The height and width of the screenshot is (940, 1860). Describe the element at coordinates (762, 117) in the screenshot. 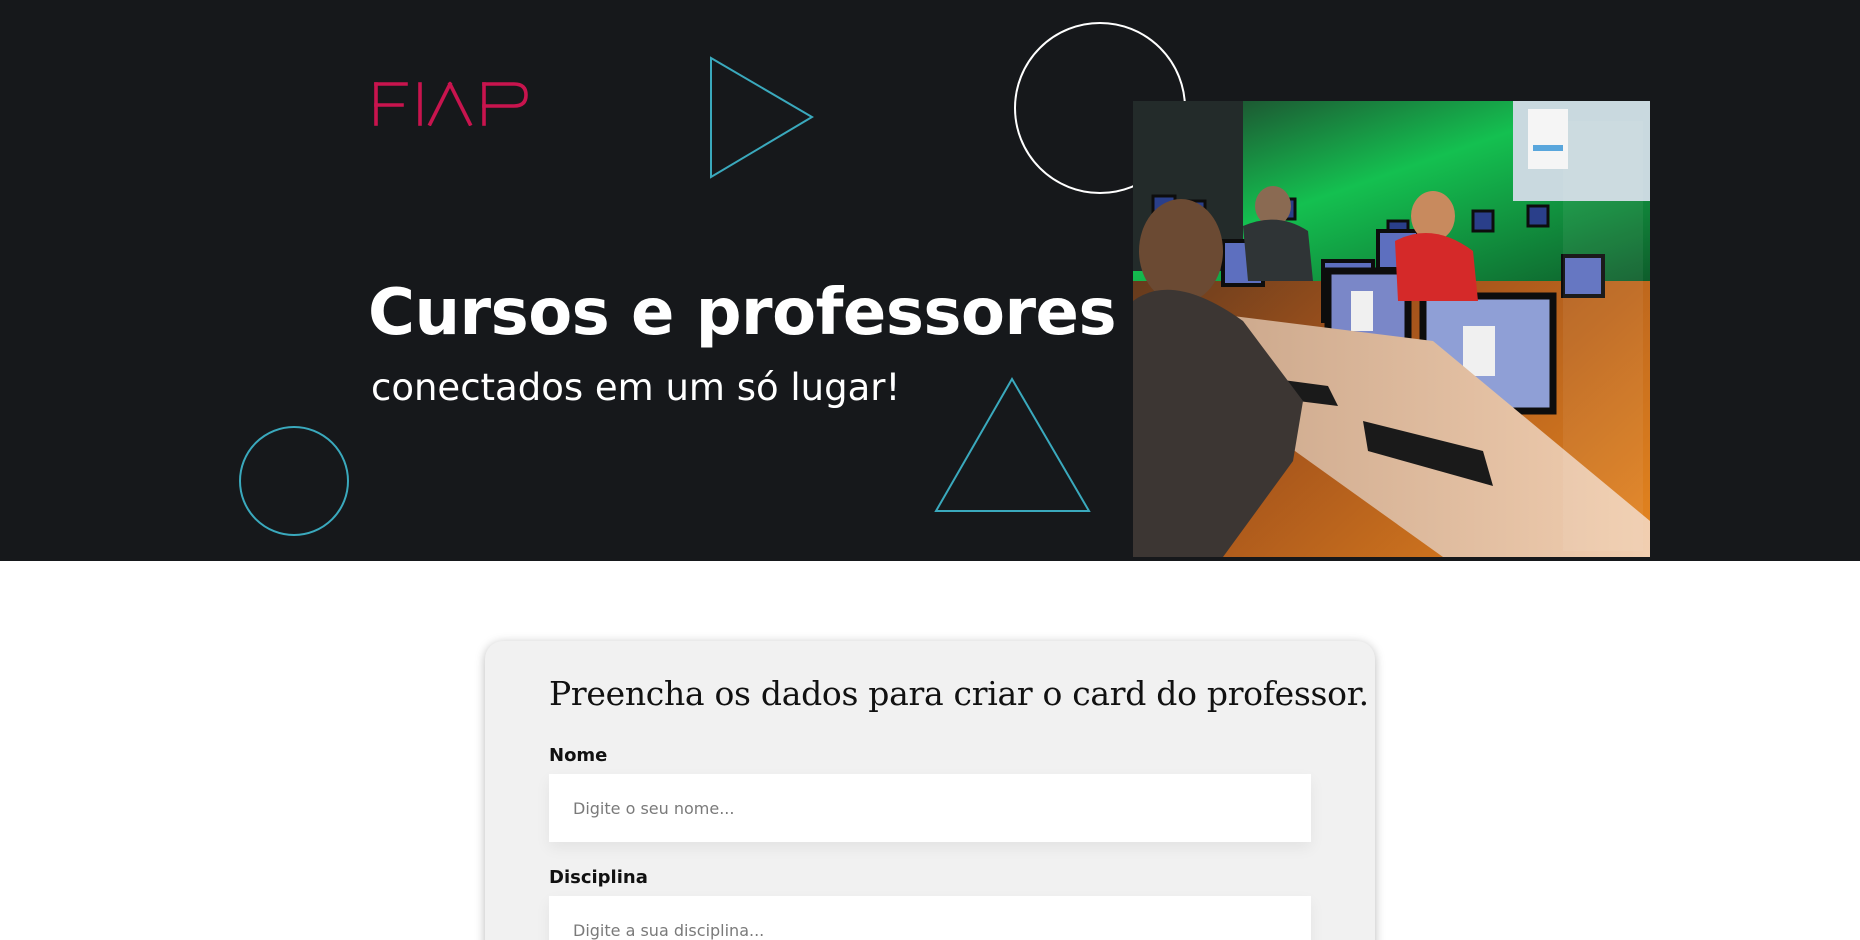

I see `teal-triangle-right-decoration` at that location.